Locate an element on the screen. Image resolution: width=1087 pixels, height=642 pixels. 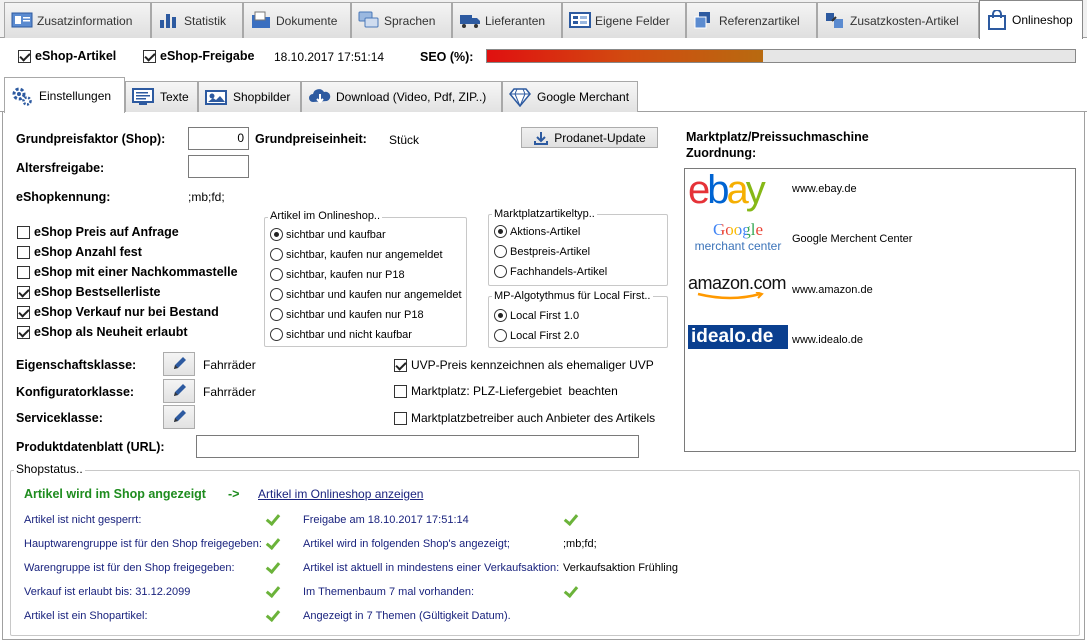
serviceklasse-edit-button is located at coordinates (179, 417).